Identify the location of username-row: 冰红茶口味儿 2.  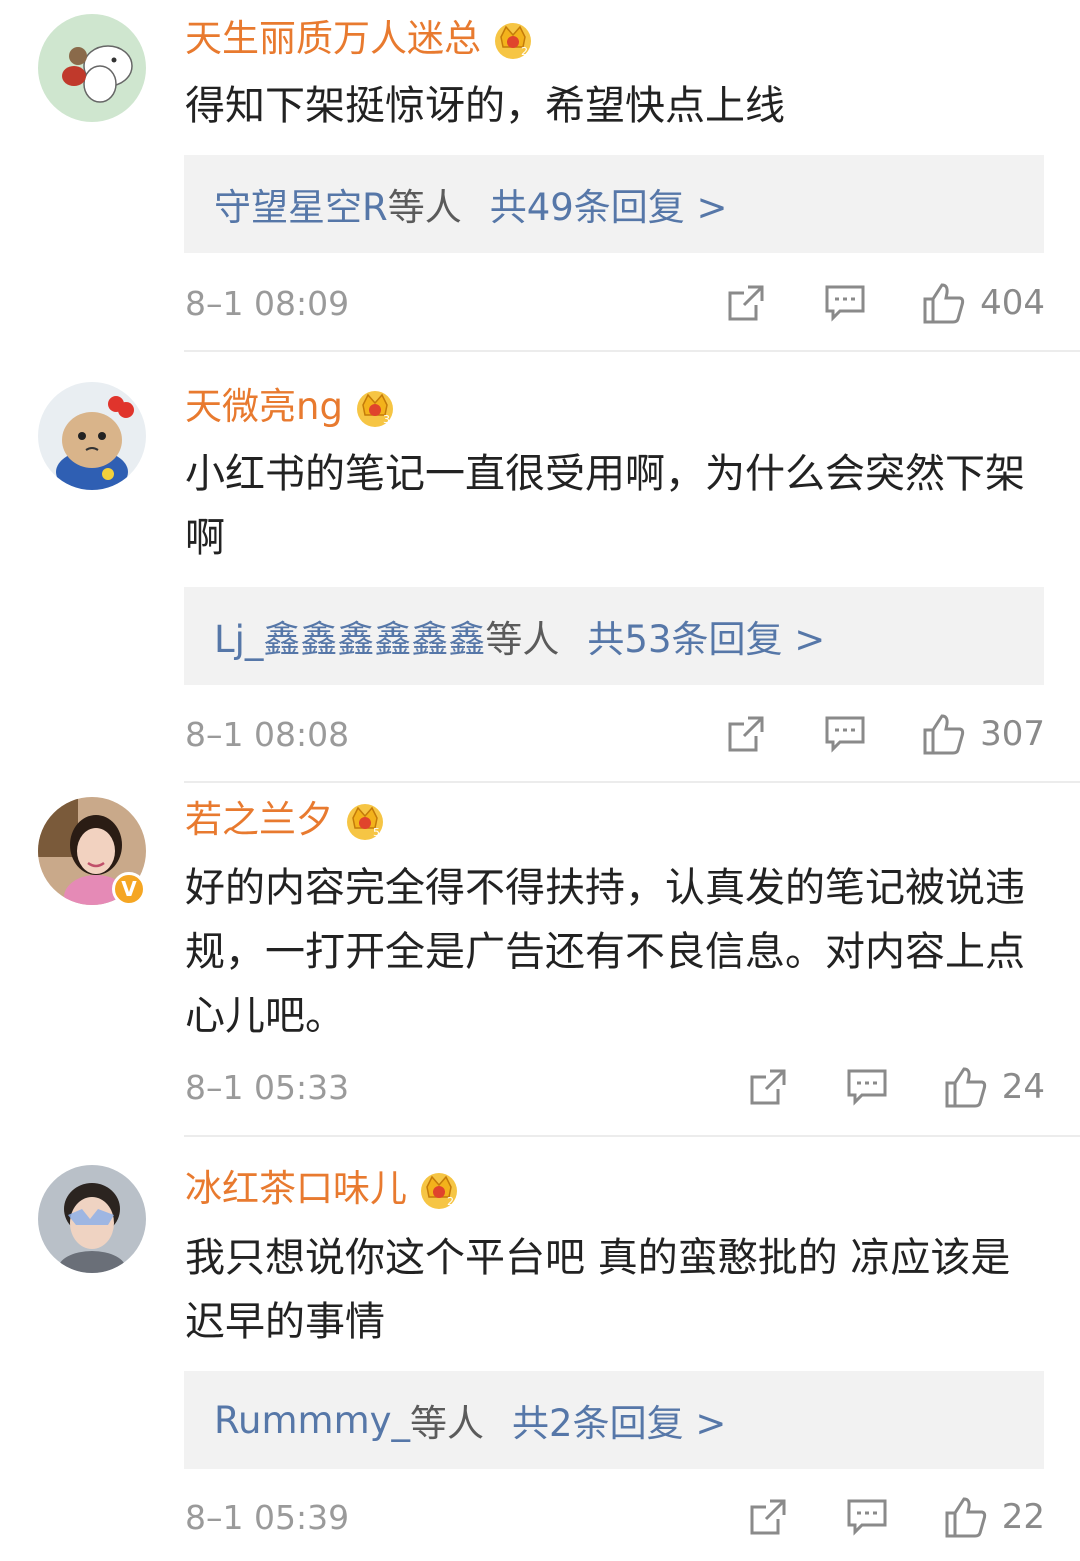
(323, 1189).